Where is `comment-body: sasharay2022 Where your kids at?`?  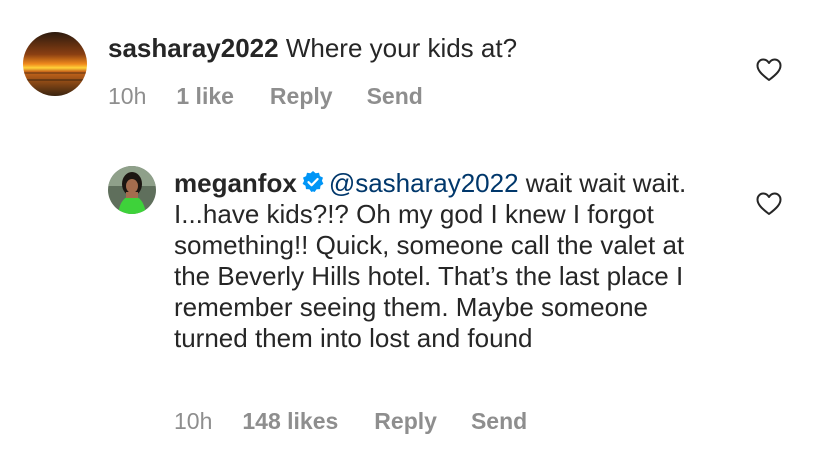
comment-body: sasharay2022 Where your kids at? is located at coordinates (418, 48).